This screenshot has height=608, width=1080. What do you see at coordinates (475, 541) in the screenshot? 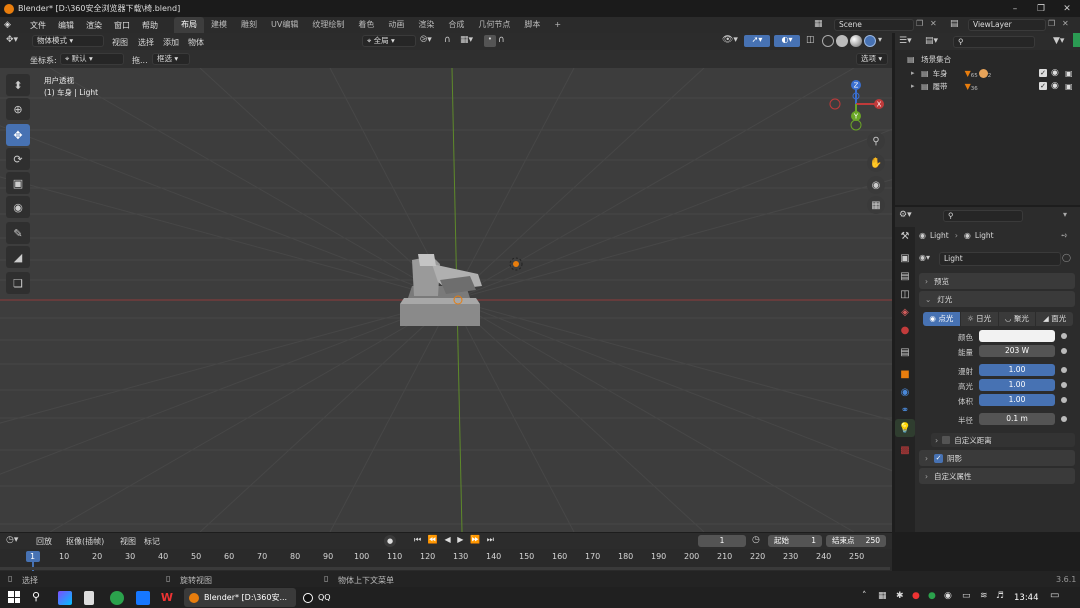
I see `next-keyframe-icon: ⏩` at bounding box center [475, 541].